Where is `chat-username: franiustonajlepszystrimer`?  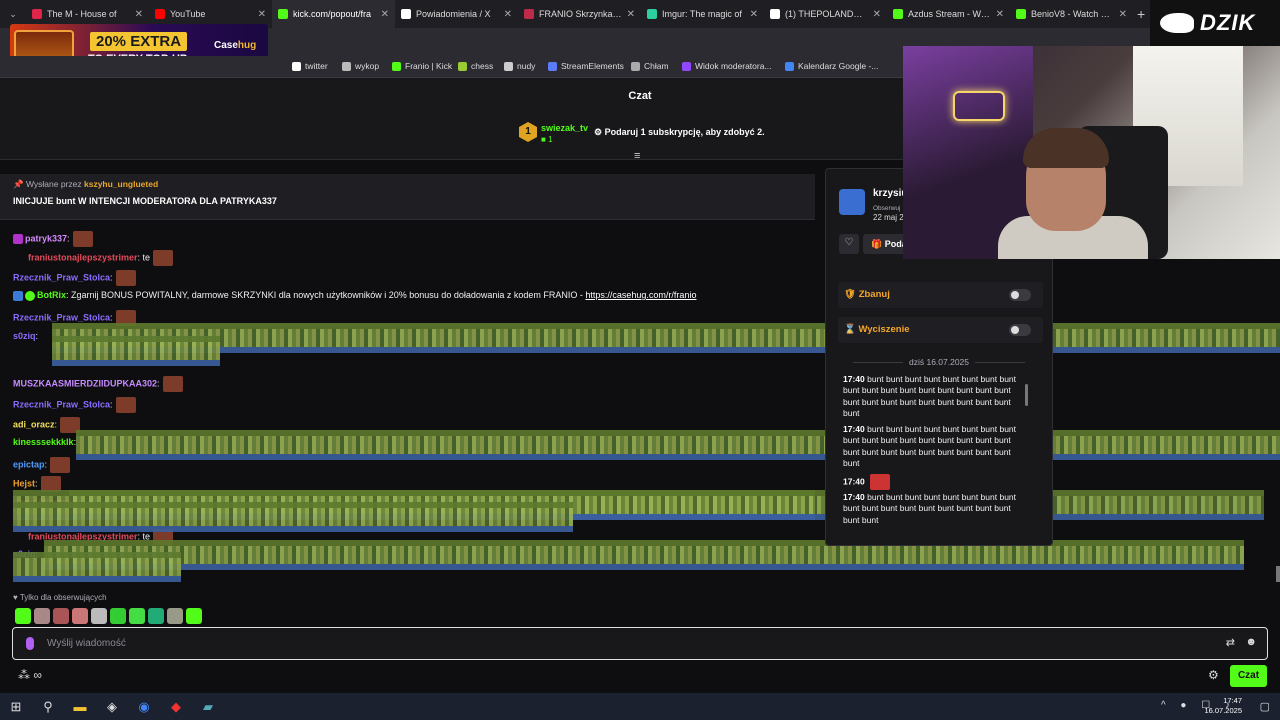
chat-username: franiustonajlepszystrimer is located at coordinates (83, 257).